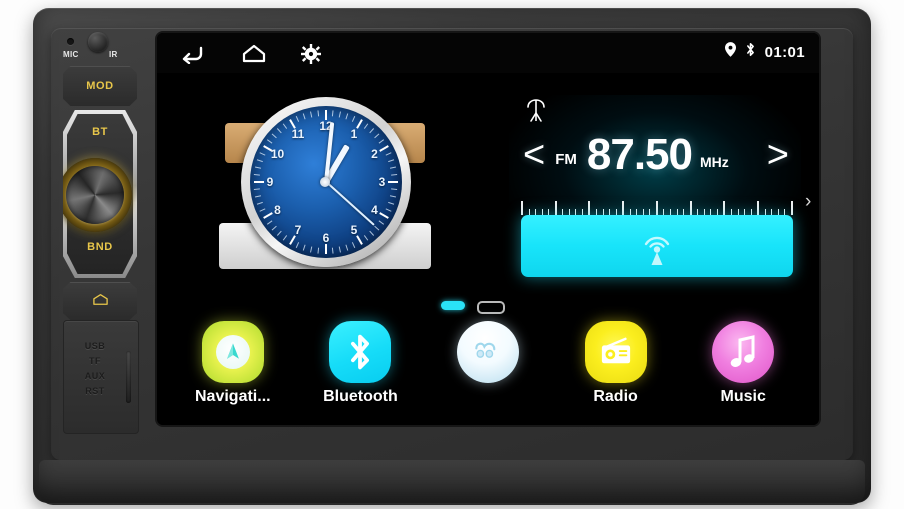 The image size is (904, 509). Describe the element at coordinates (750, 52) in the screenshot. I see `bluetooth-icon` at that location.